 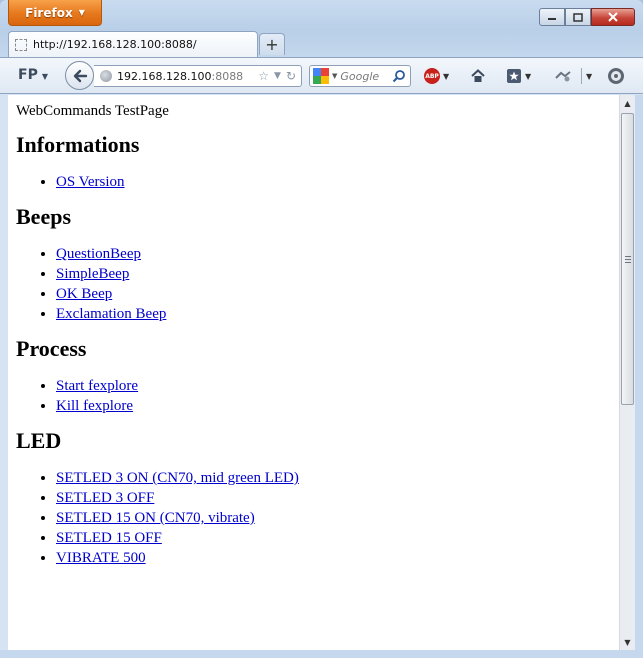 I want to click on close-window-button, so click(x=613, y=17).